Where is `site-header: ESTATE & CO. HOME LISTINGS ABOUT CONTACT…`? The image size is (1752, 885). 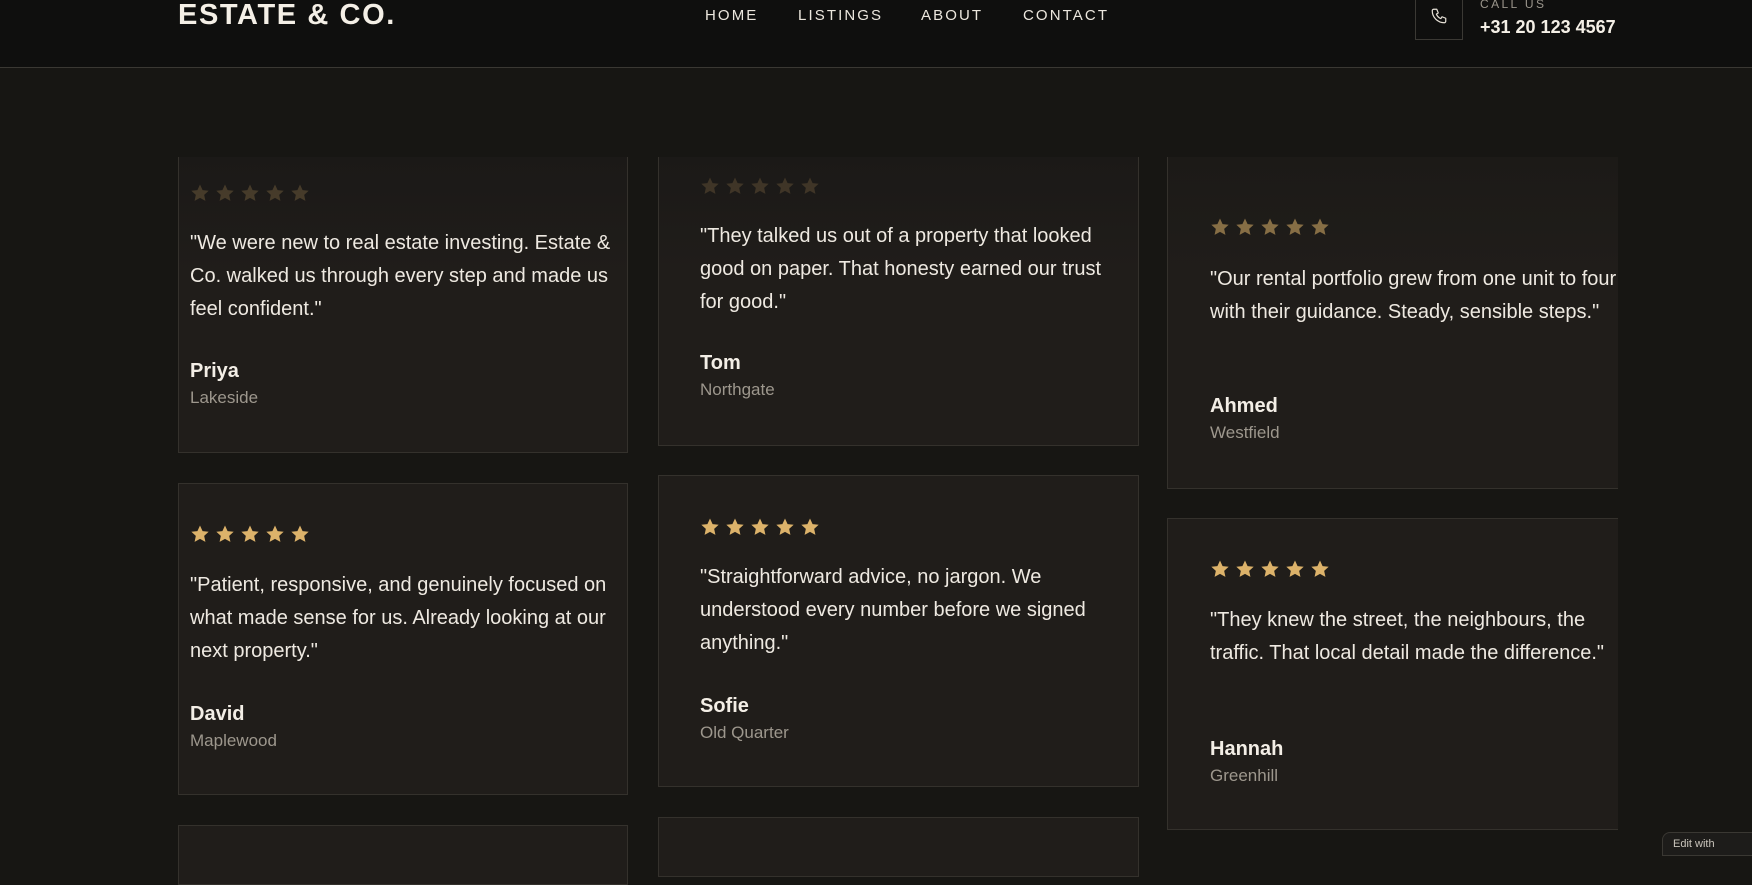
site-header: ESTATE & CO. HOME LISTINGS ABOUT CONTACT… is located at coordinates (876, 34).